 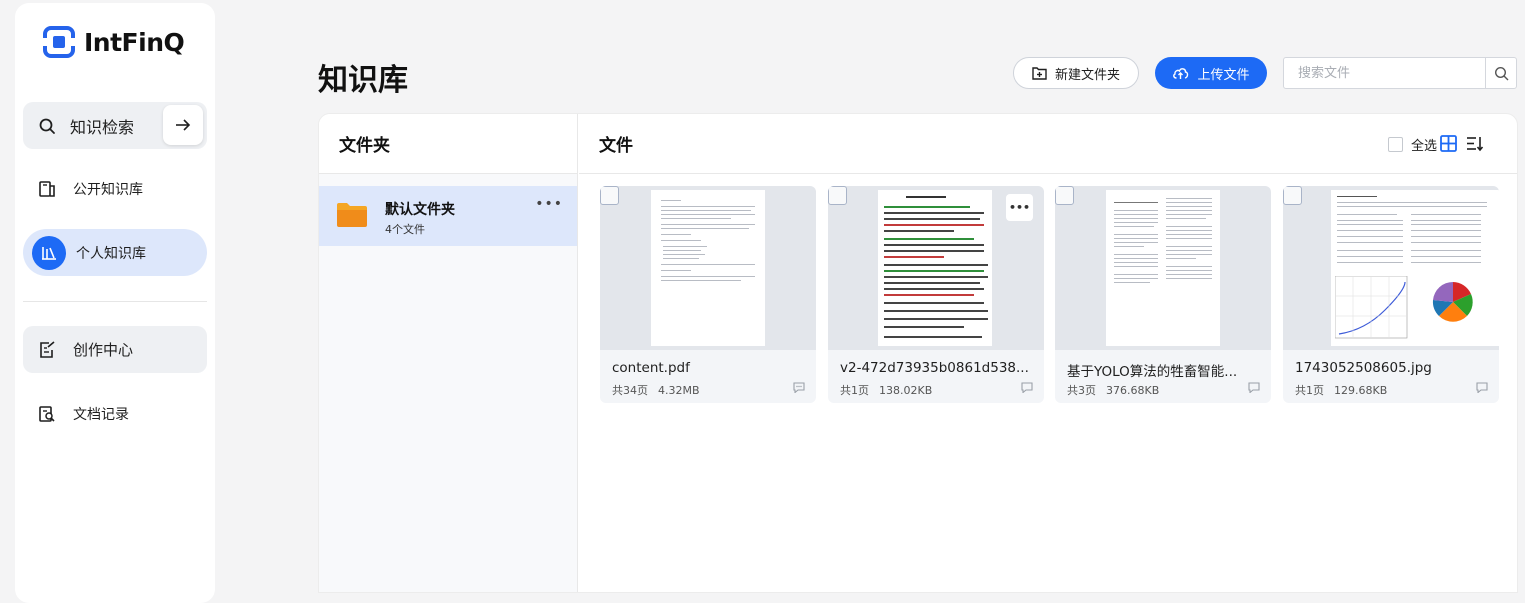 I want to click on file-search-input, so click(x=1384, y=73).